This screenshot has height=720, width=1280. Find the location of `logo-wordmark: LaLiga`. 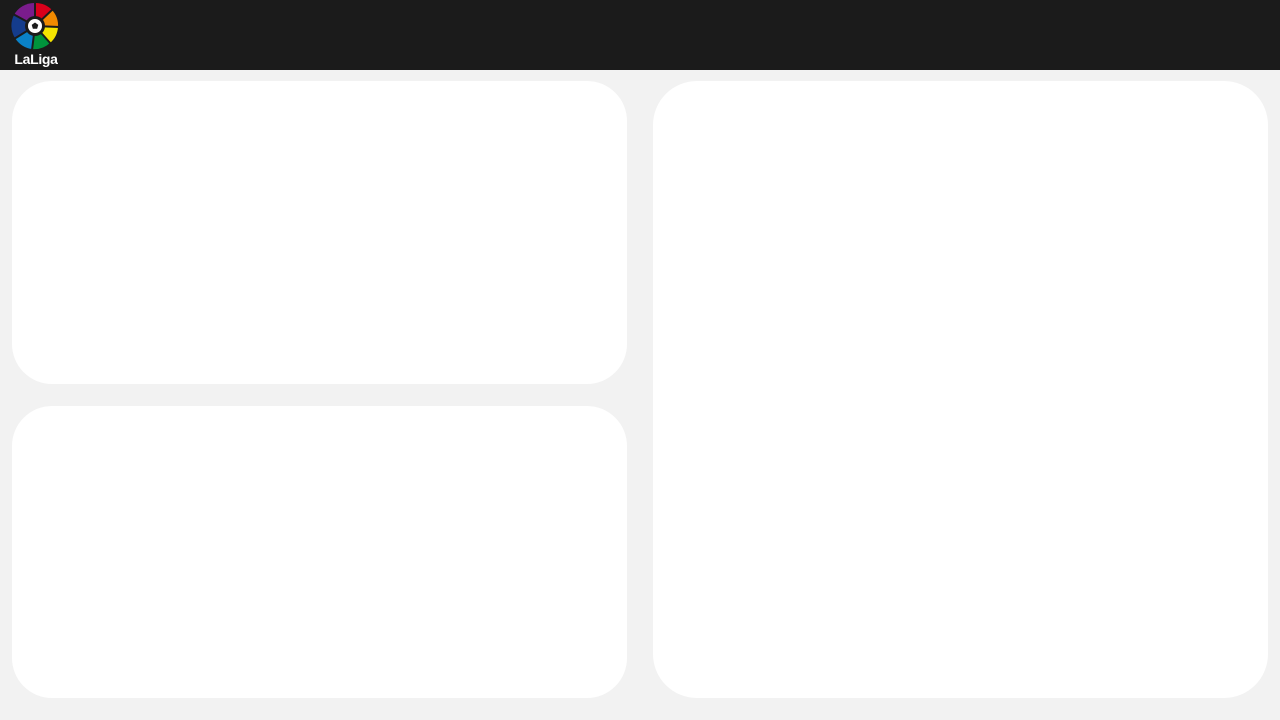

logo-wordmark: LaLiga is located at coordinates (36, 59).